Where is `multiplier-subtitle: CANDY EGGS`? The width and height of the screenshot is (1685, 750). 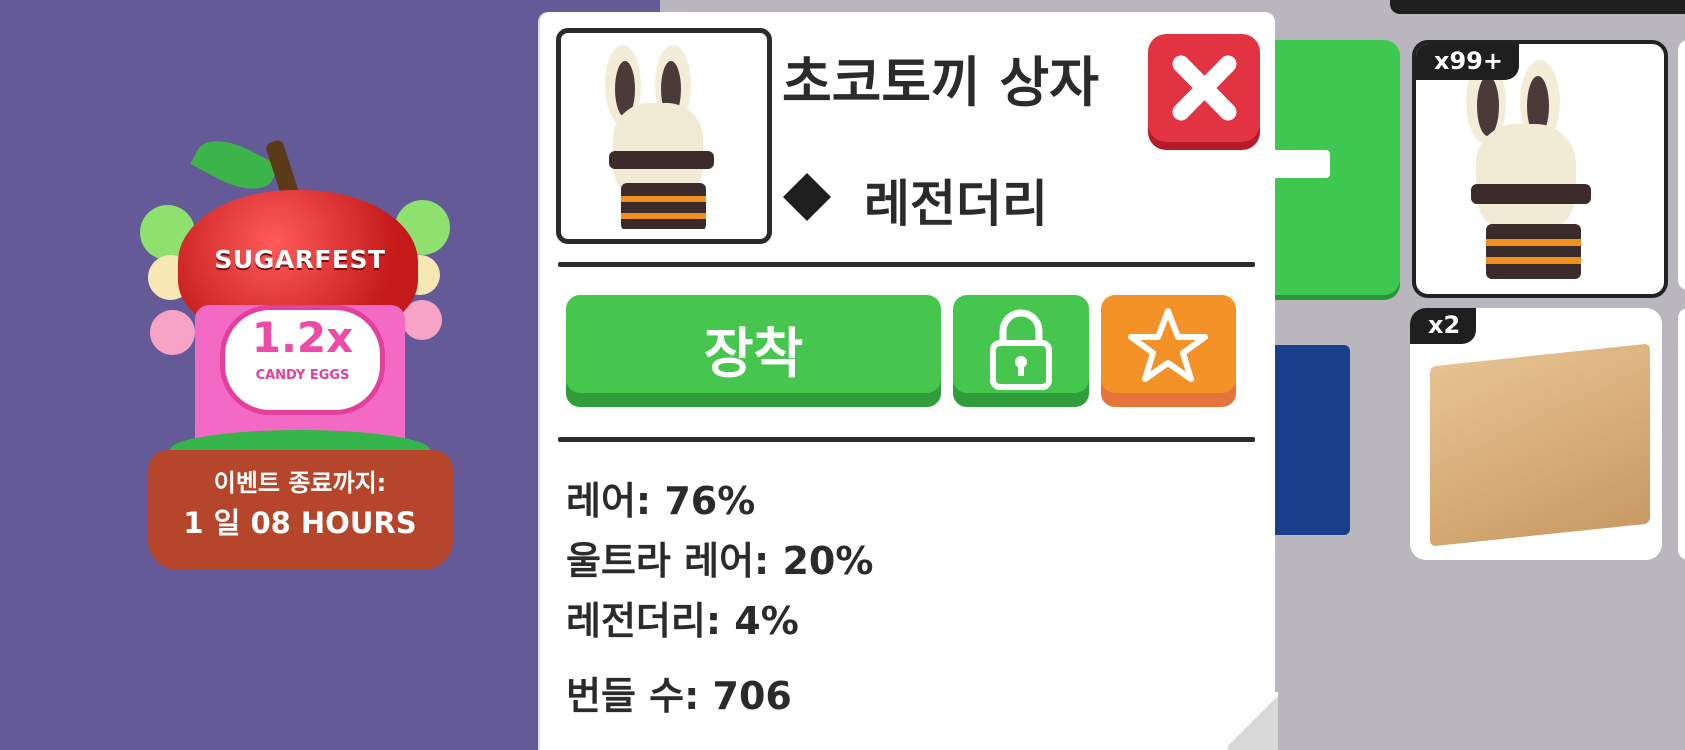 multiplier-subtitle: CANDY EGGS is located at coordinates (302, 375).